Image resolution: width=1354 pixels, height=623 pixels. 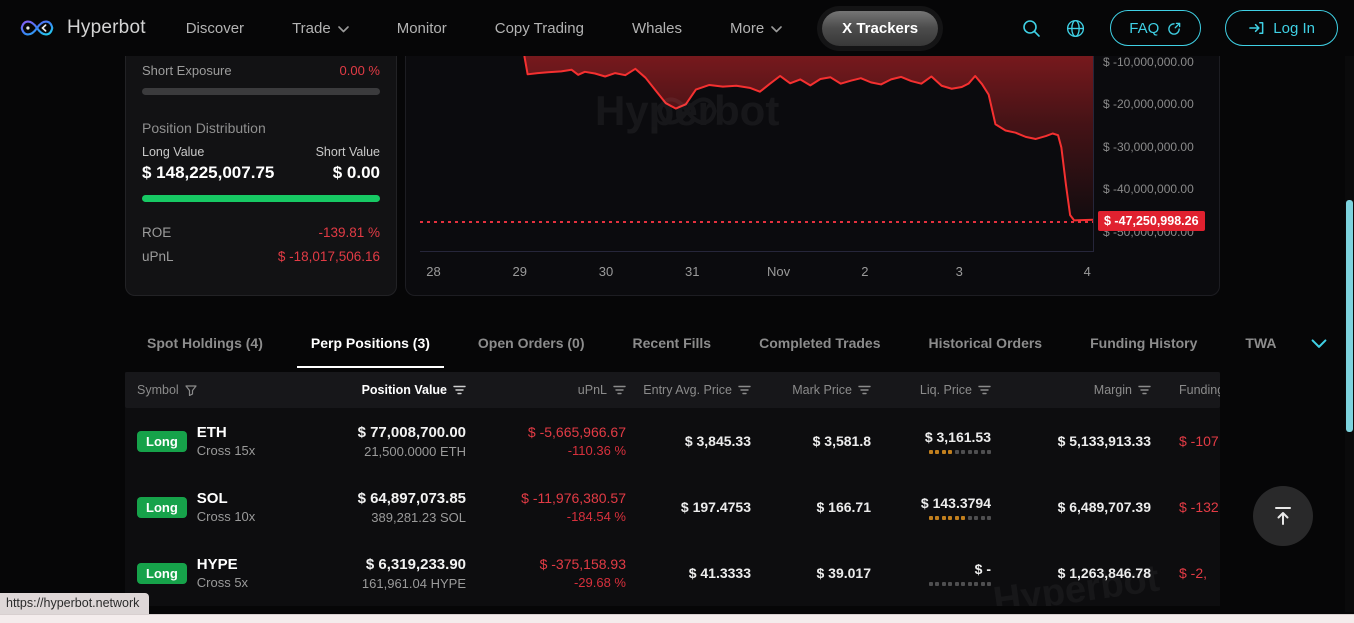 What do you see at coordinates (191, 390) in the screenshot?
I see `filter-funnel-icon` at bounding box center [191, 390].